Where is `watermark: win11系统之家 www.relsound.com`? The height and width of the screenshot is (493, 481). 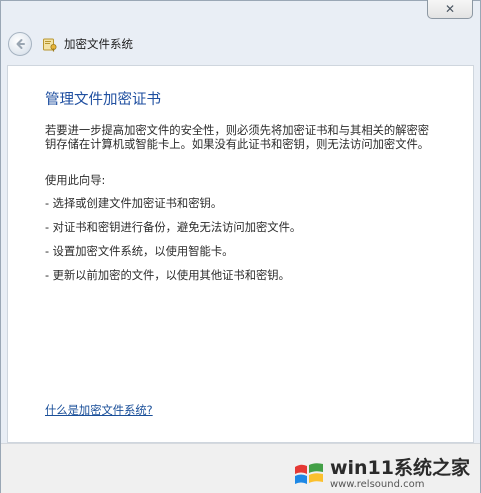
watermark: win11系统之家 www.relsound.com is located at coordinates (381, 474).